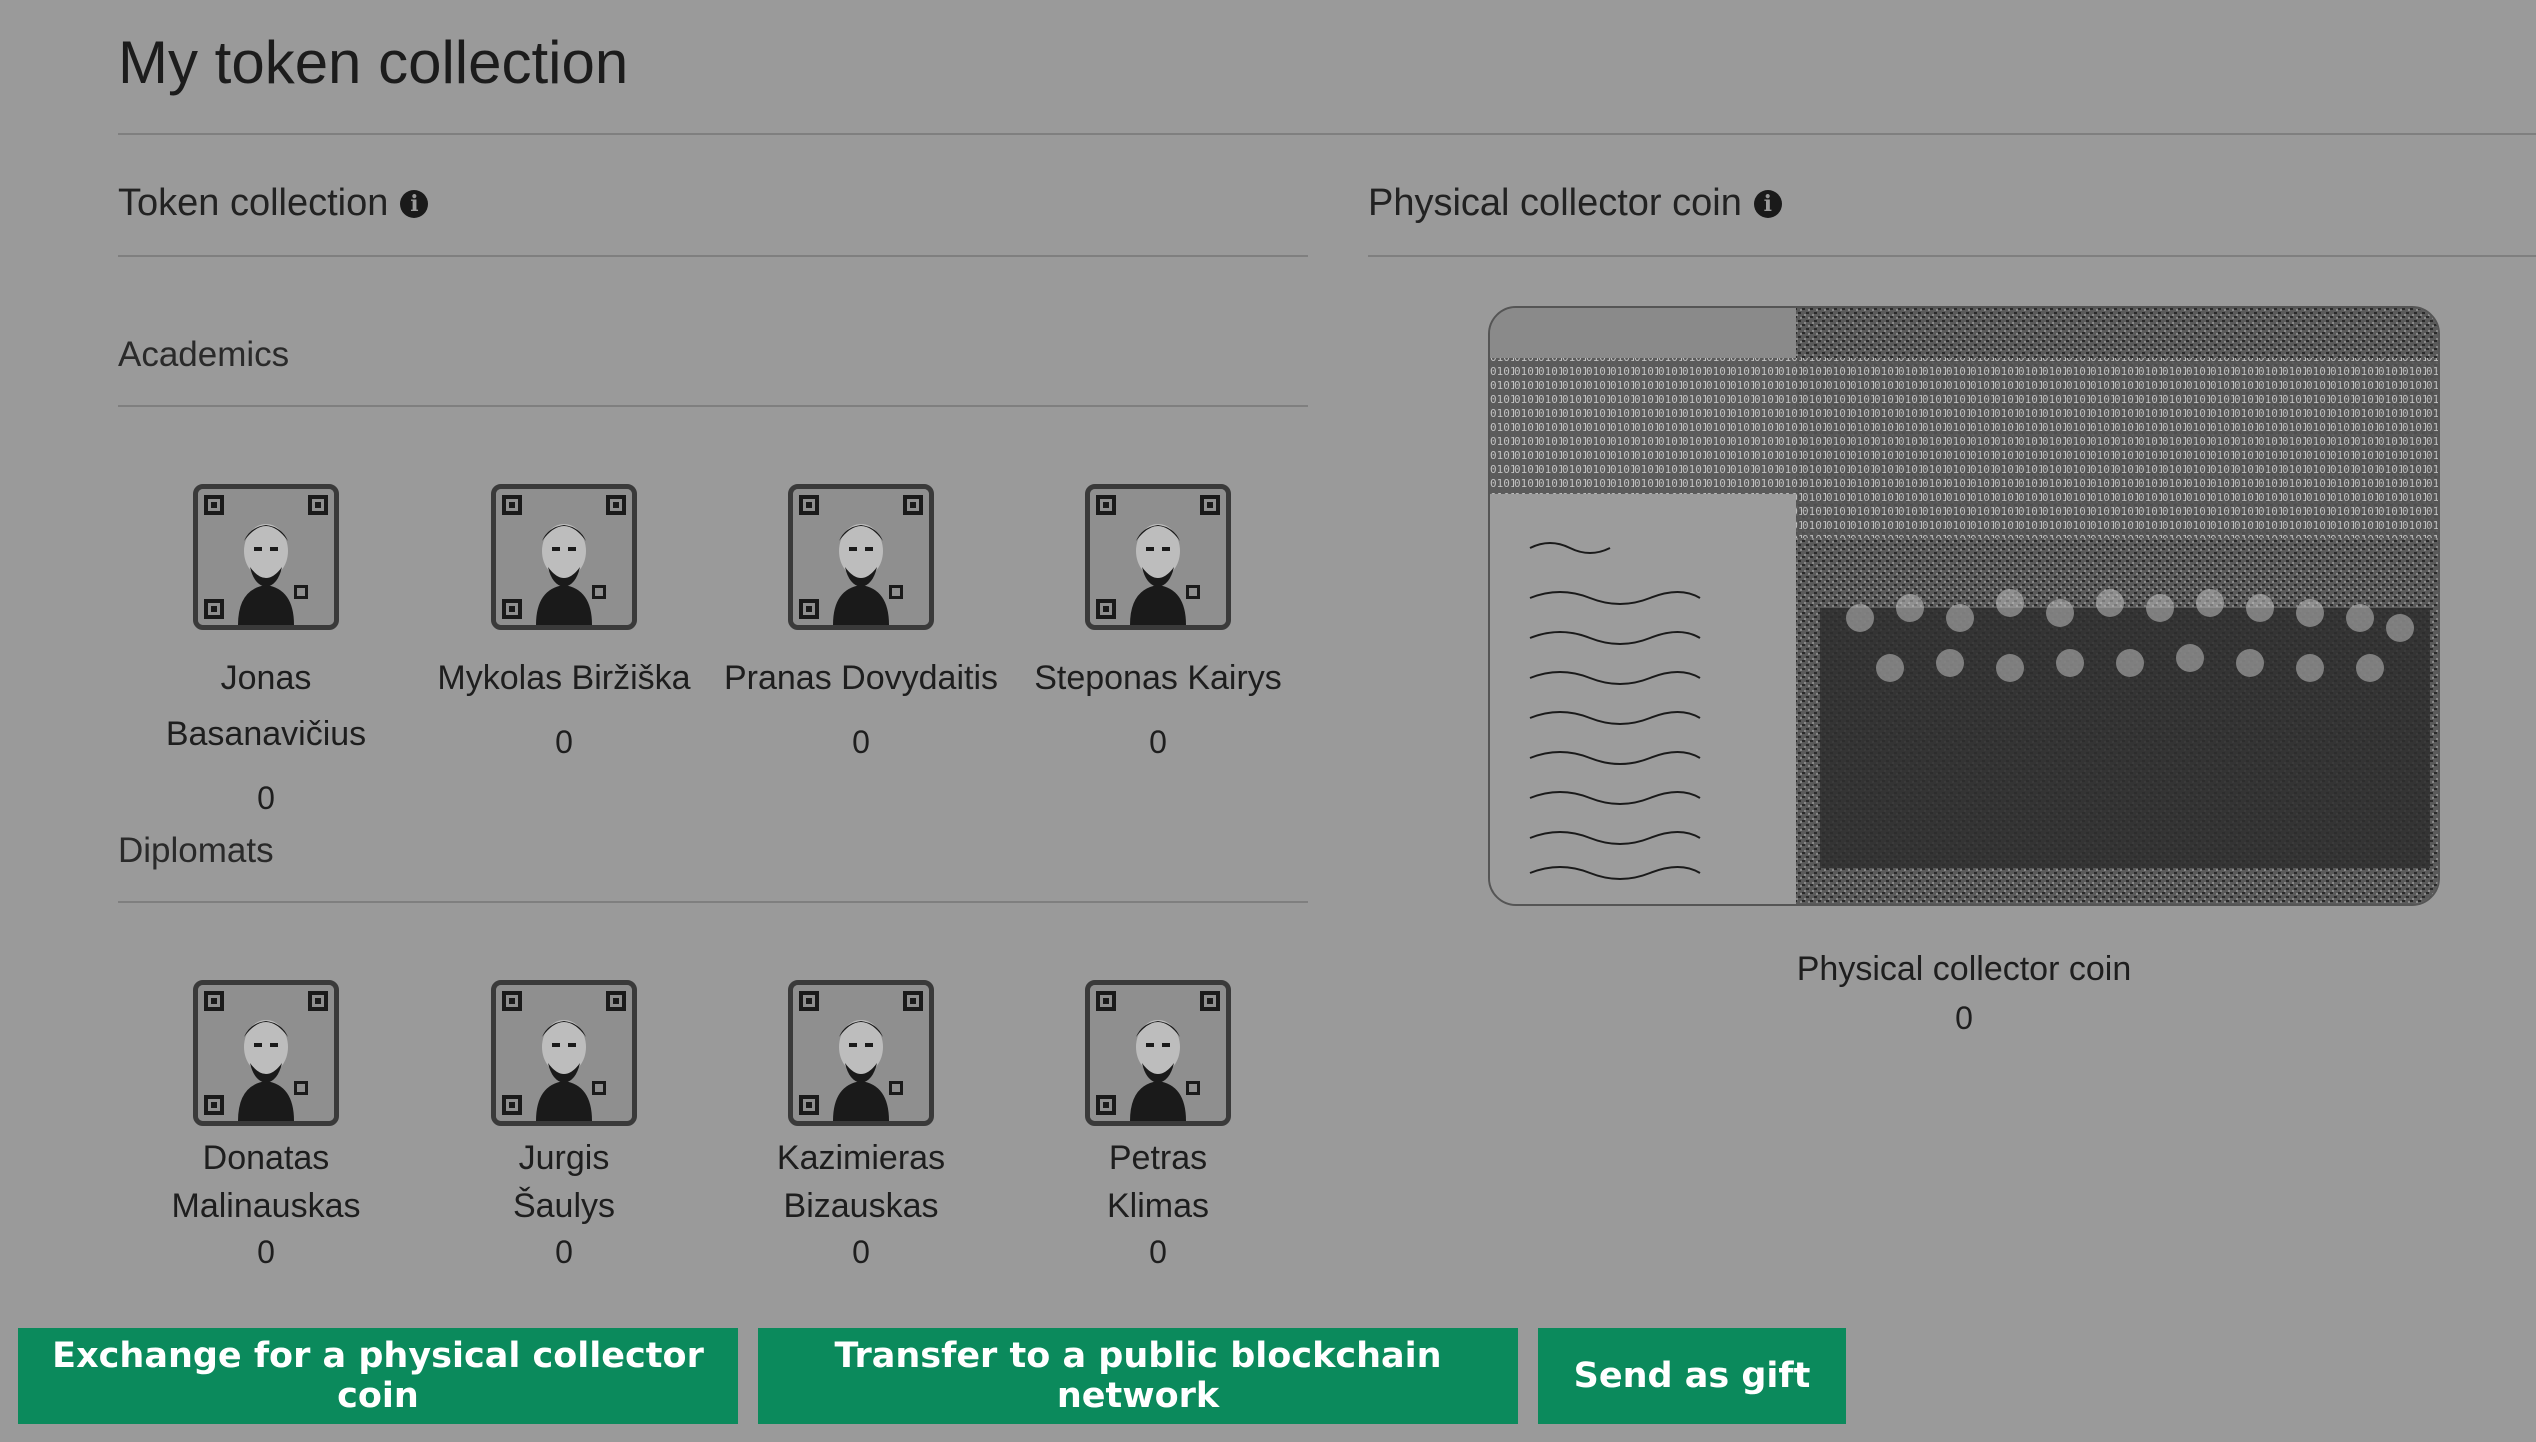 The height and width of the screenshot is (1442, 2536). What do you see at coordinates (1964, 969) in the screenshot?
I see `coin-caption: Physical collector coin` at bounding box center [1964, 969].